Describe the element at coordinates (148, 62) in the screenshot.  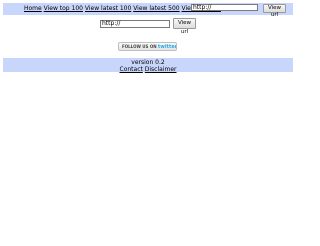
I see `version-text: version 0.2` at that location.